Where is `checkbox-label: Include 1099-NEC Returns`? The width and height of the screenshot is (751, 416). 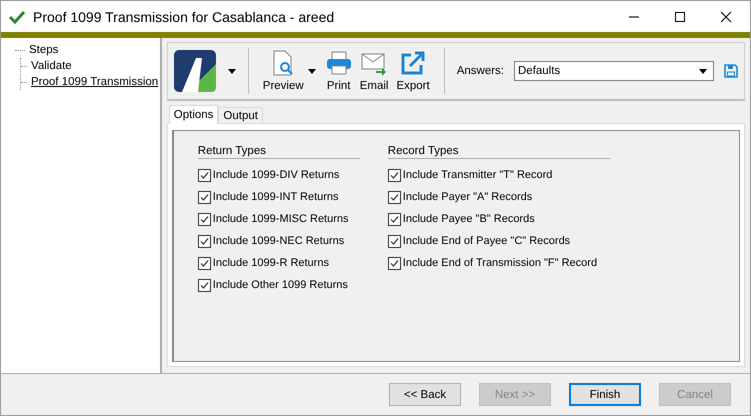
checkbox-label: Include 1099-NEC Returns is located at coordinates (278, 241).